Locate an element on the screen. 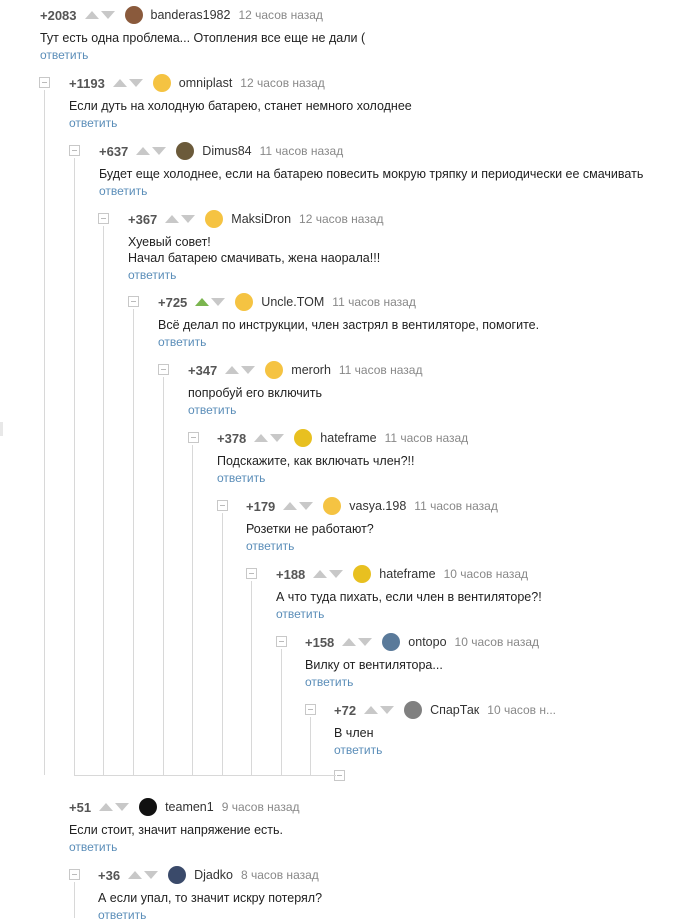 Image resolution: width=700 pixels, height=922 pixels. comment-author: Uncle.TOM is located at coordinates (292, 302).